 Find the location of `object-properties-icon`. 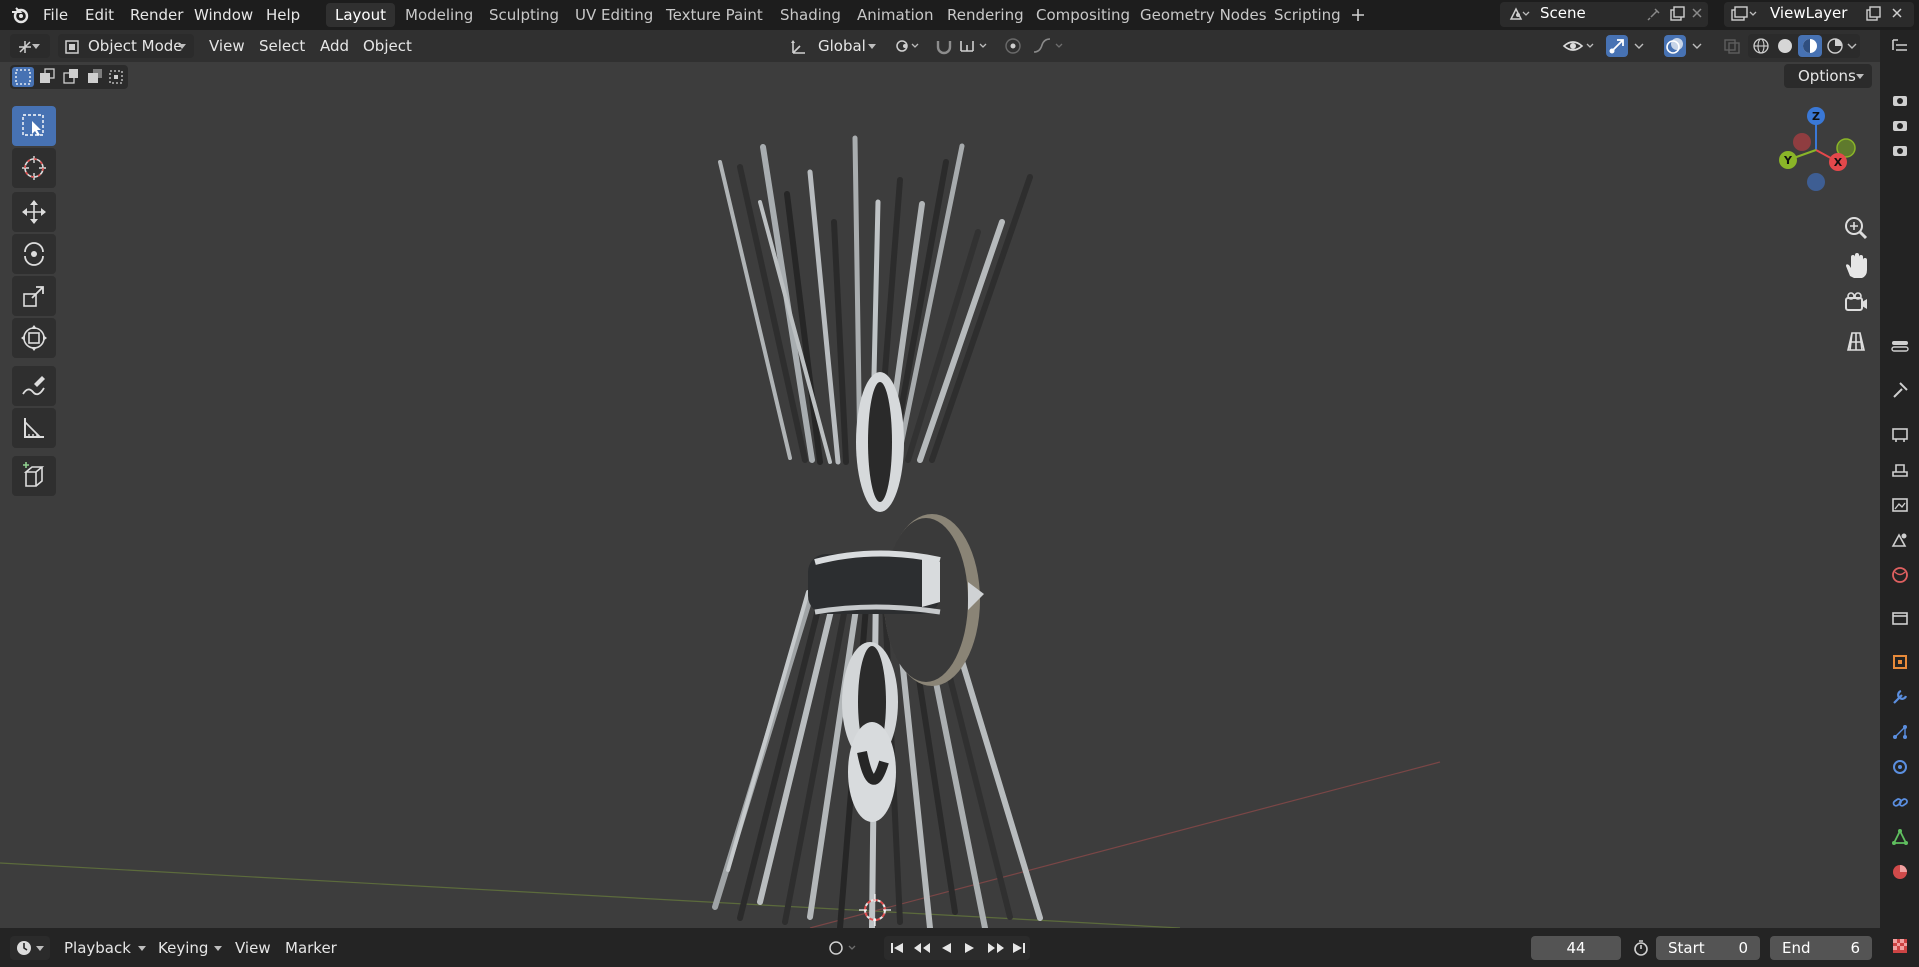

object-properties-icon is located at coordinates (1900, 662).